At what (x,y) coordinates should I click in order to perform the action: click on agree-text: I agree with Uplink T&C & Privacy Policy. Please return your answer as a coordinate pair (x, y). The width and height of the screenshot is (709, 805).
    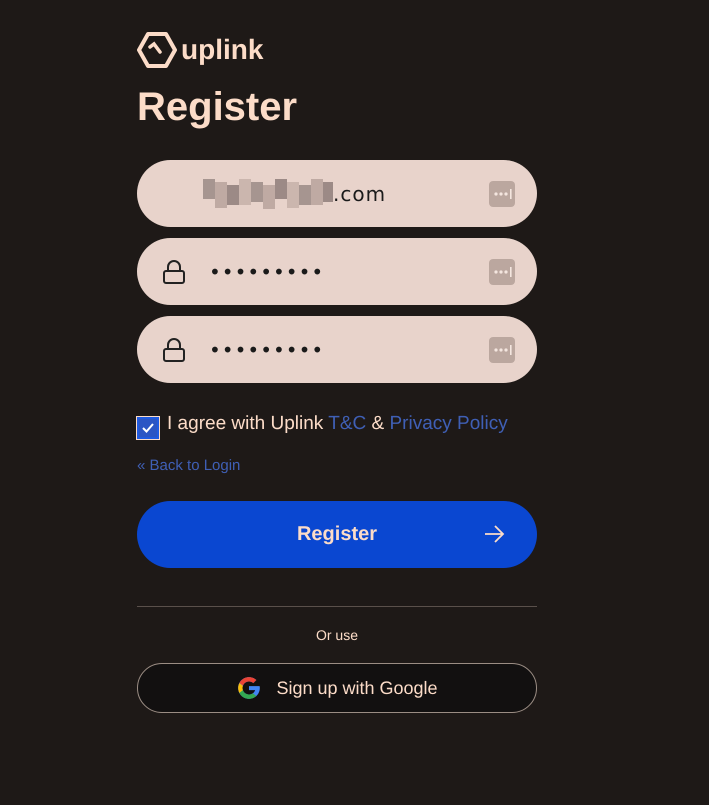
    Looking at the image, I should click on (337, 424).